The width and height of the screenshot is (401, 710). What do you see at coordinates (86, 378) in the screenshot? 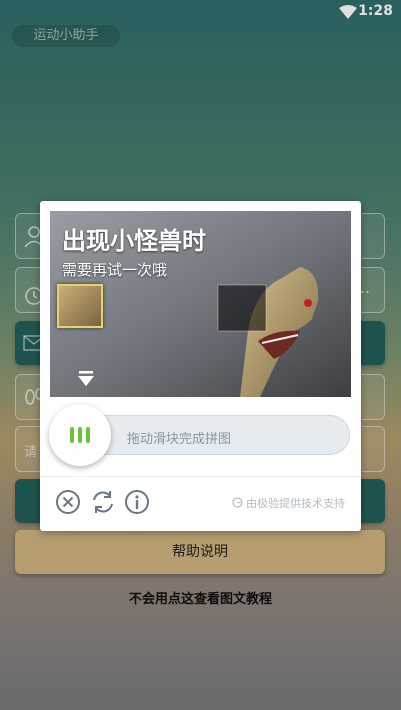
I see `down-arrow-icon` at bounding box center [86, 378].